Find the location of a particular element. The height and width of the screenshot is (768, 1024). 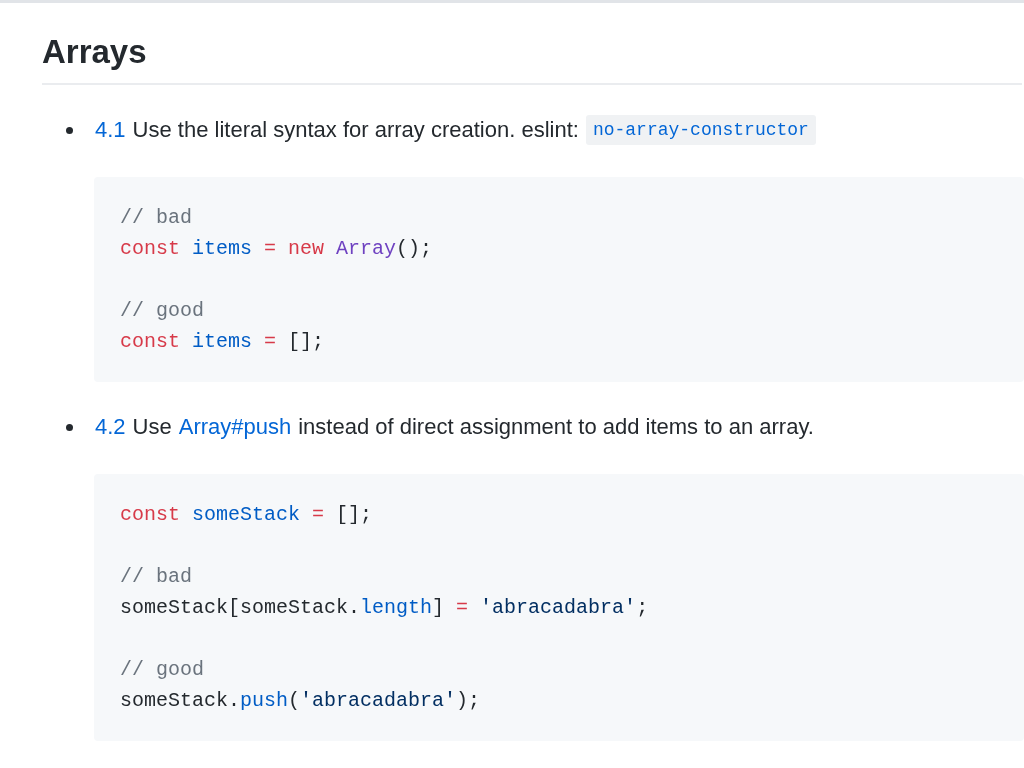

item-text: instead of direct assignment to add items to an array. is located at coordinates (556, 427).